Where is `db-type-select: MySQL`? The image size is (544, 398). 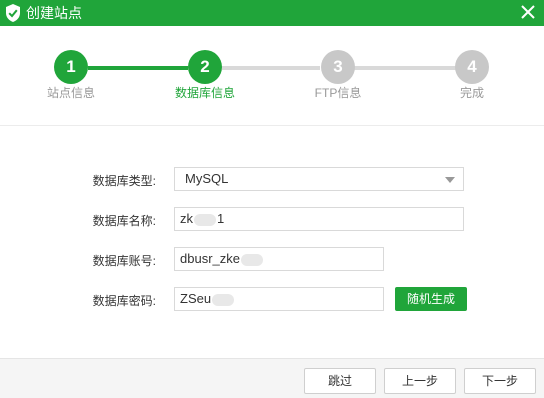
db-type-select: MySQL is located at coordinates (319, 179).